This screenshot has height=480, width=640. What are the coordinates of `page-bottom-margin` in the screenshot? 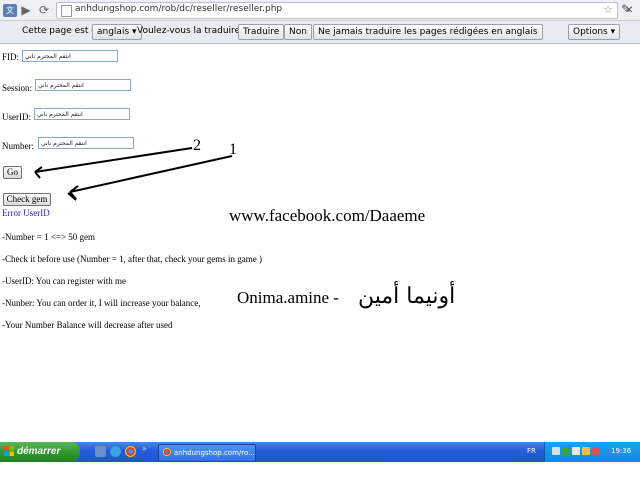 It's located at (320, 471).